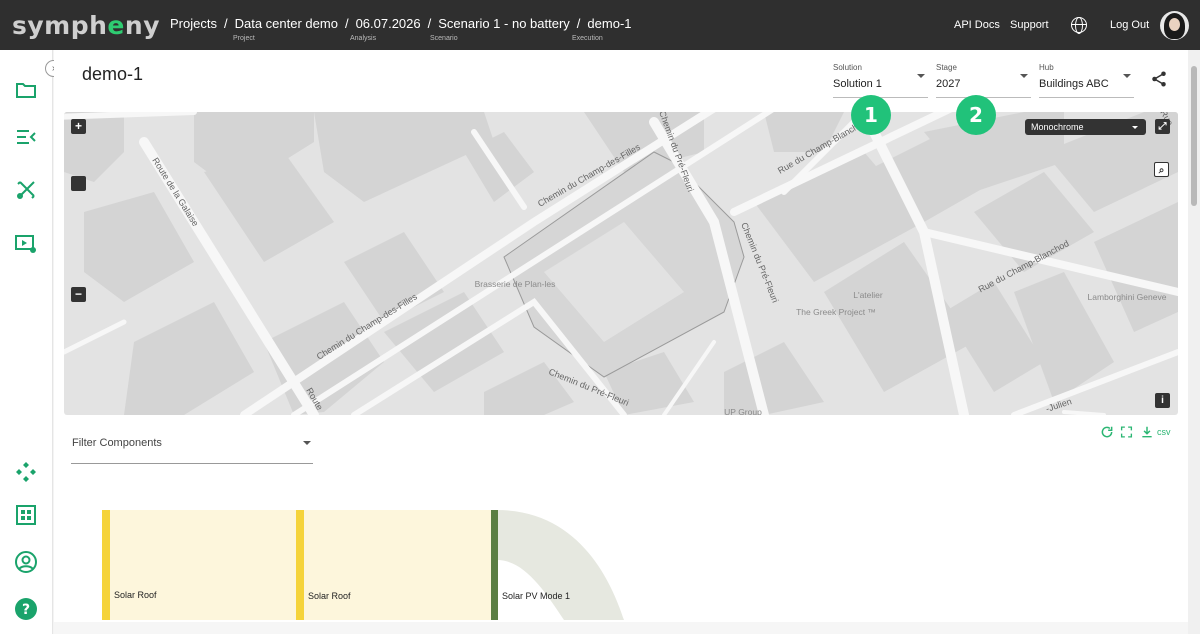 The height and width of the screenshot is (634, 1200). I want to click on breadcrumb-scenario: 06.07.2026, so click(388, 23).